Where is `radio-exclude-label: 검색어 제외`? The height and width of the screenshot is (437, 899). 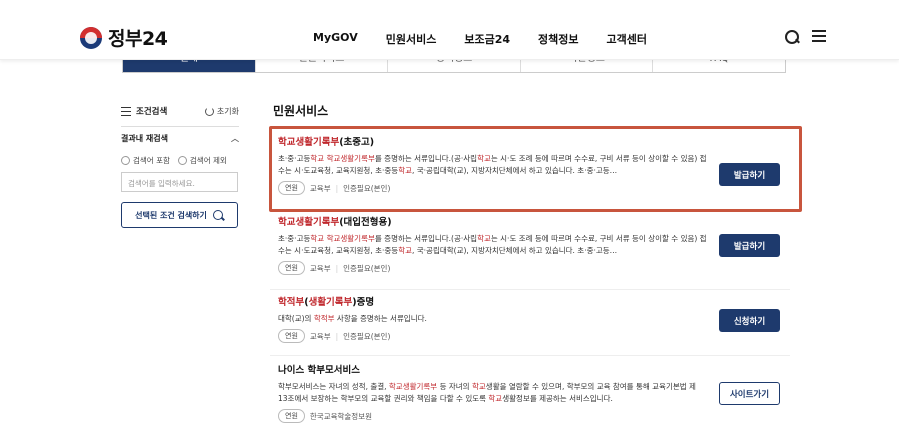
radio-exclude-label: 검색어 제외 is located at coordinates (208, 160).